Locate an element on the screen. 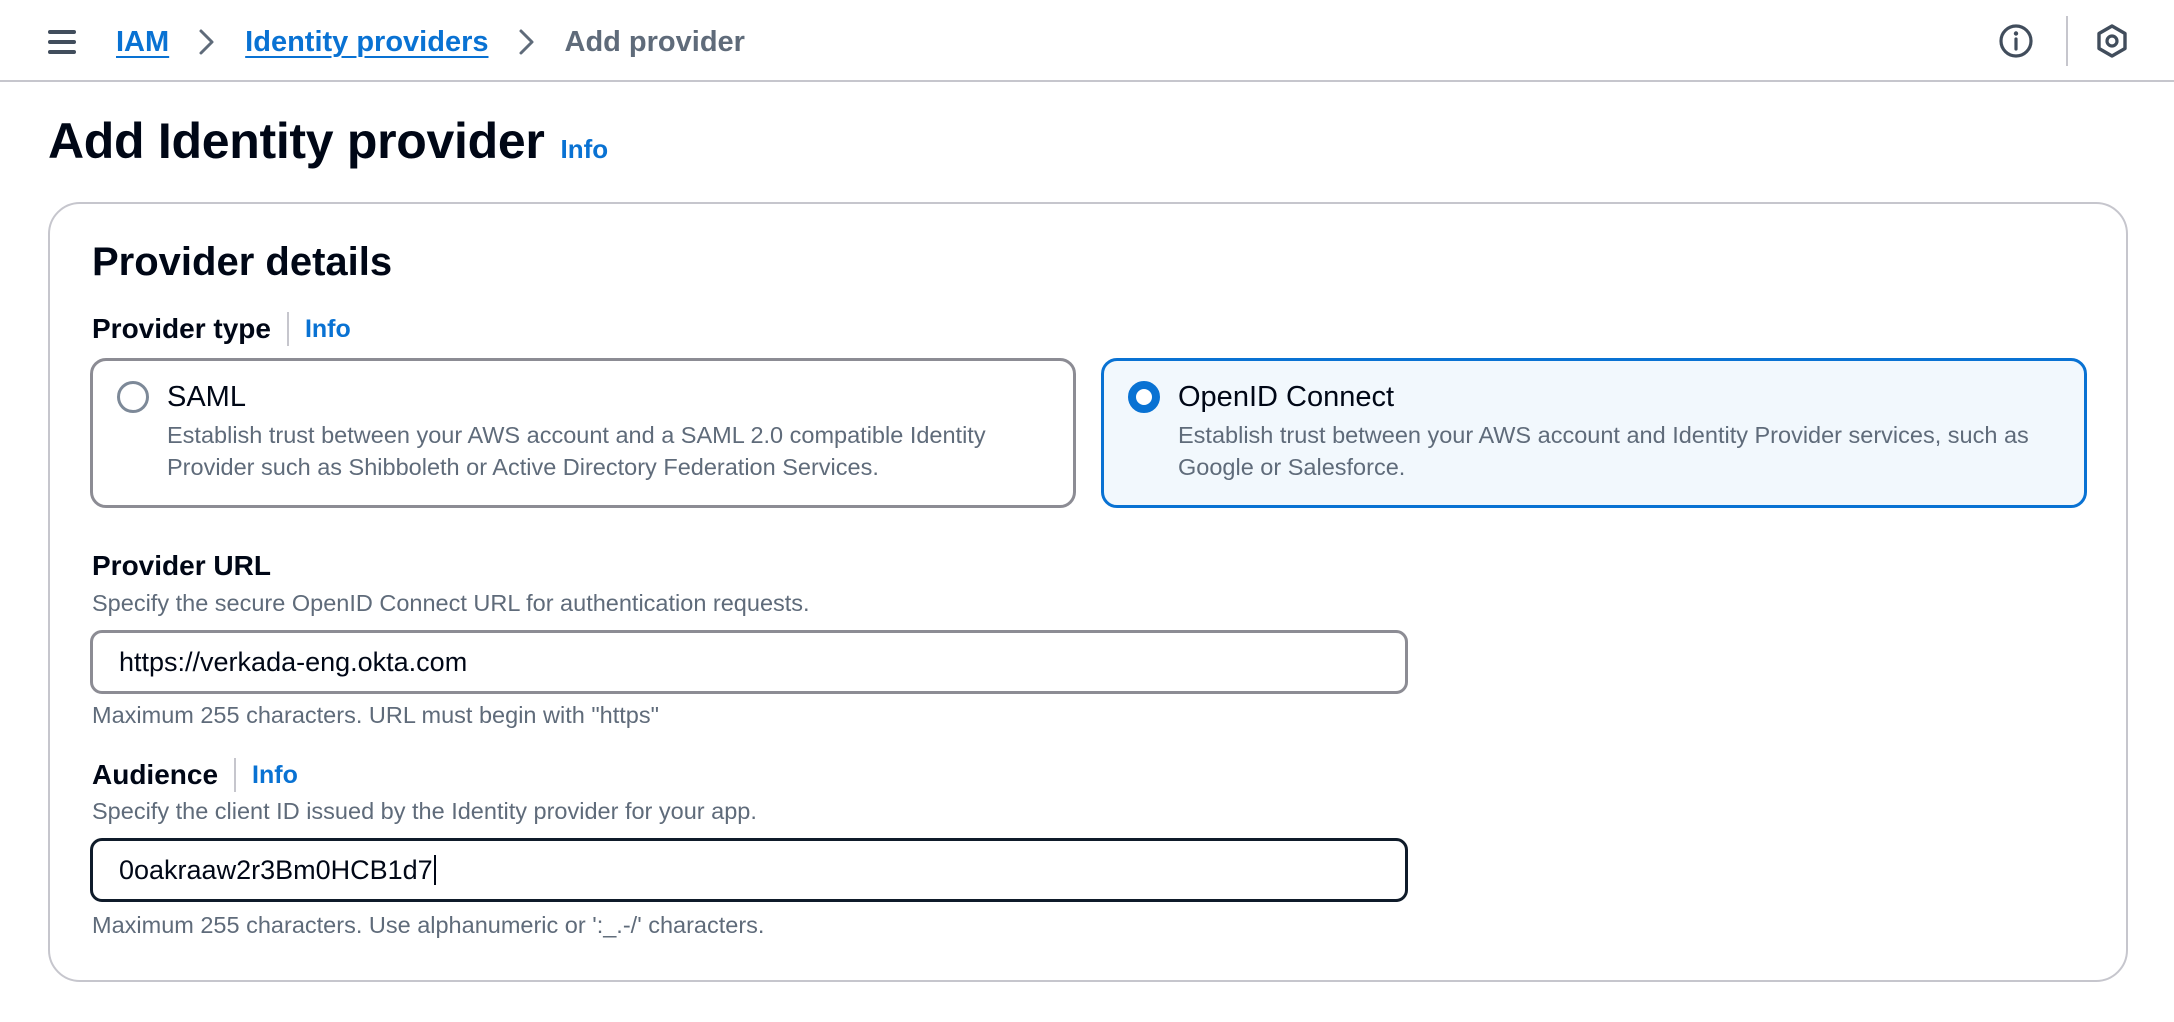  audience-label: Audience is located at coordinates (155, 774).